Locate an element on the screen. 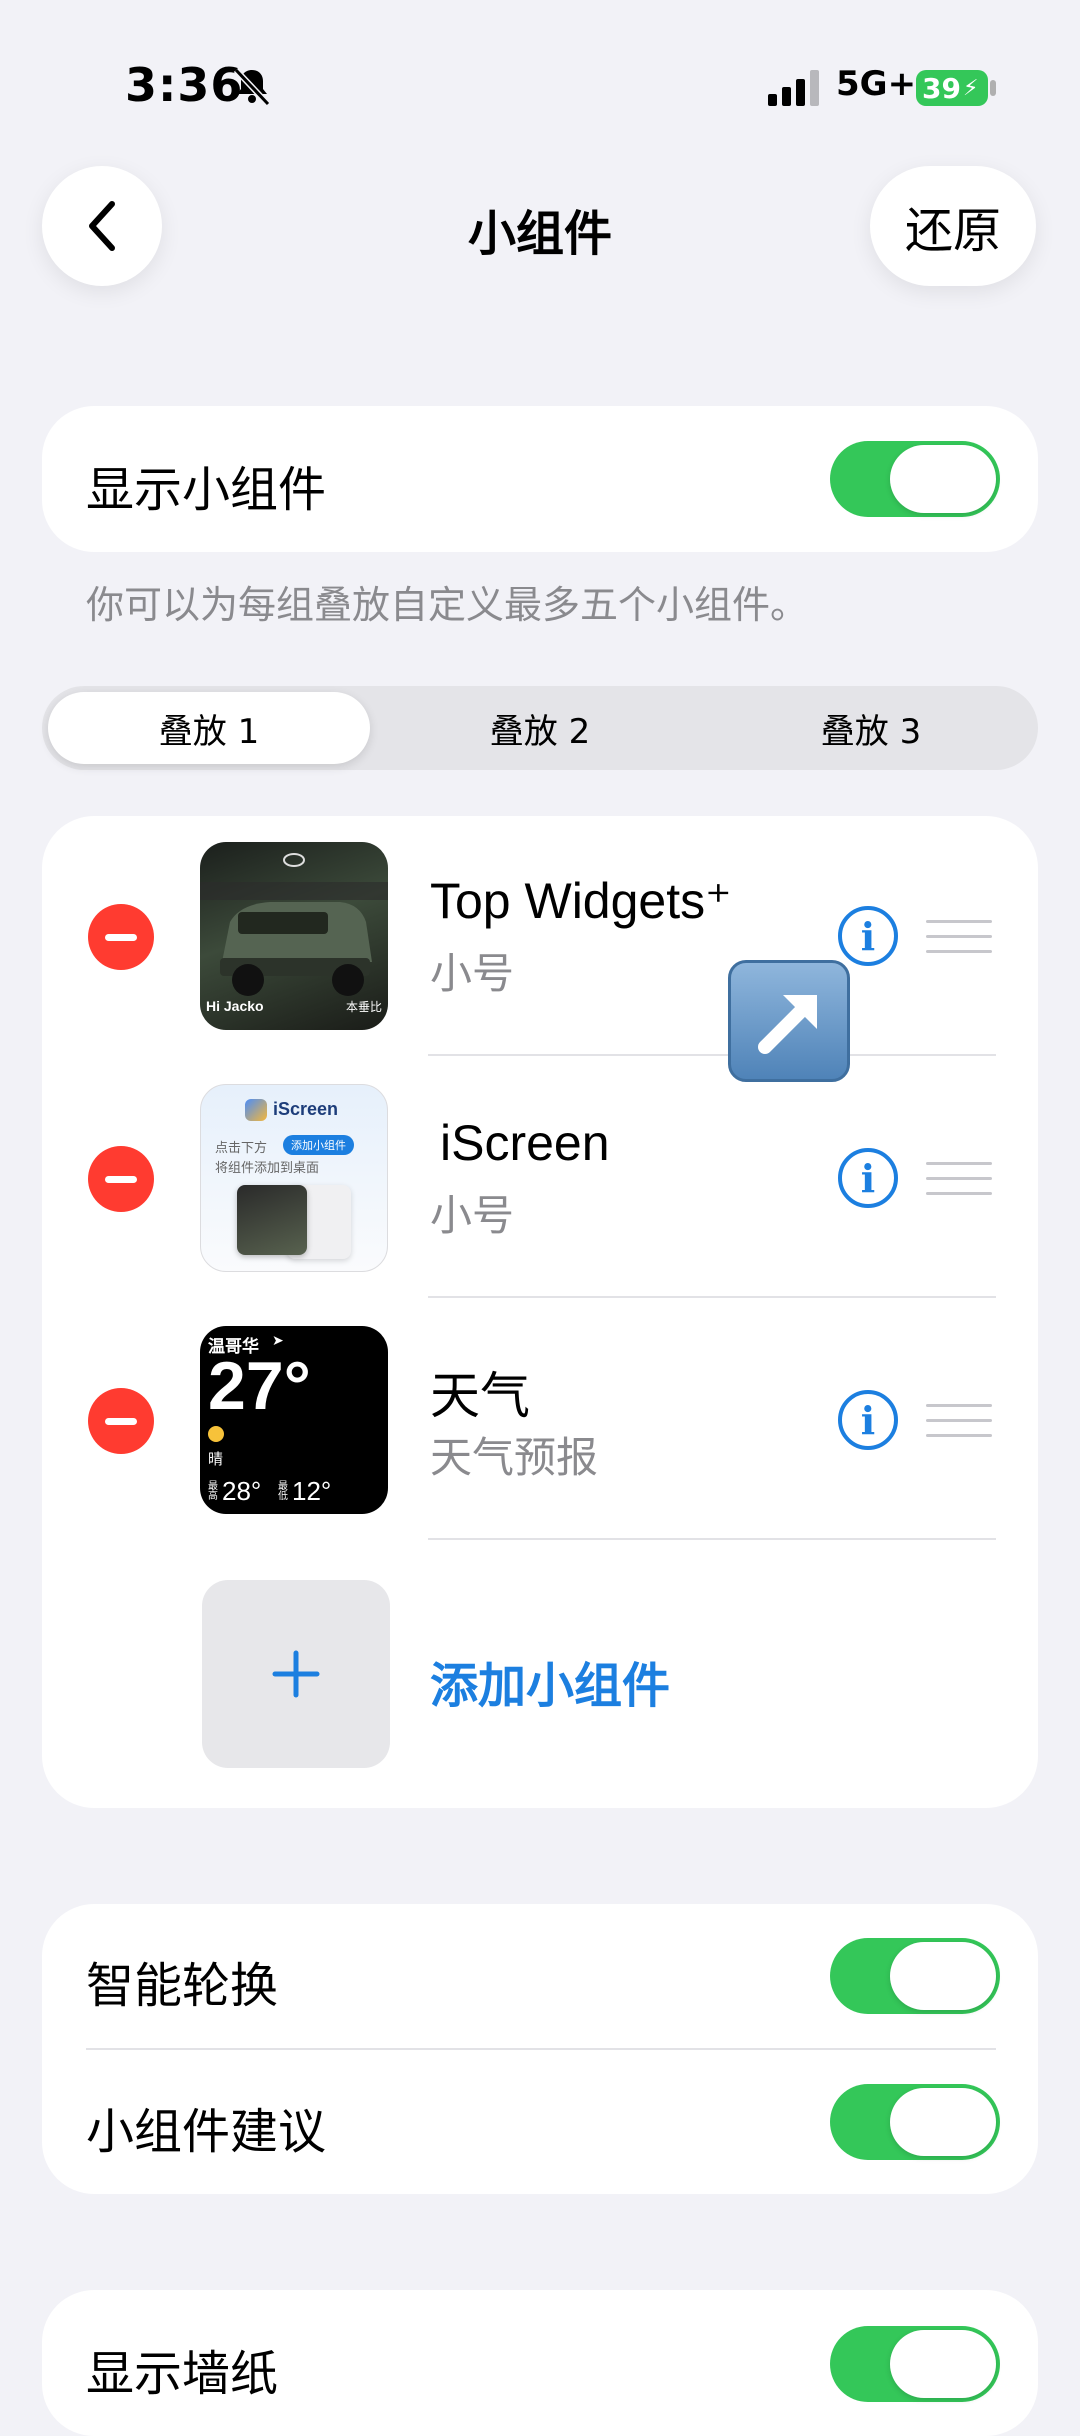  network-type: 5G+ is located at coordinates (876, 84).